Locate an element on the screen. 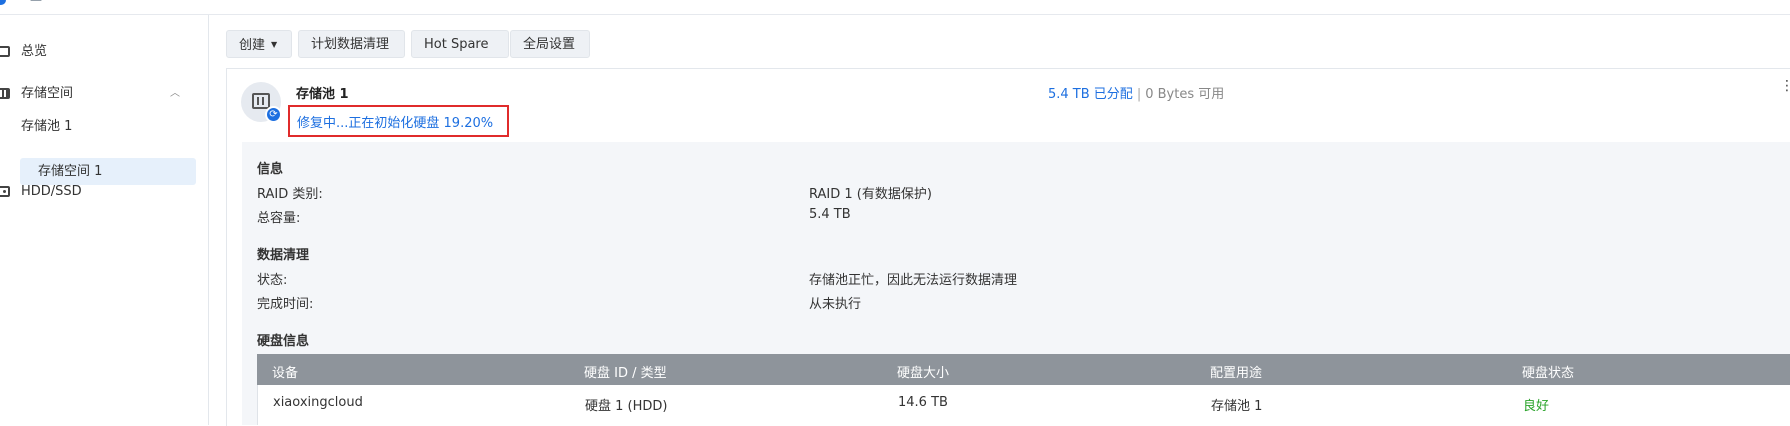  raid-type-value: RAID 1 (有数据保护) is located at coordinates (870, 194).